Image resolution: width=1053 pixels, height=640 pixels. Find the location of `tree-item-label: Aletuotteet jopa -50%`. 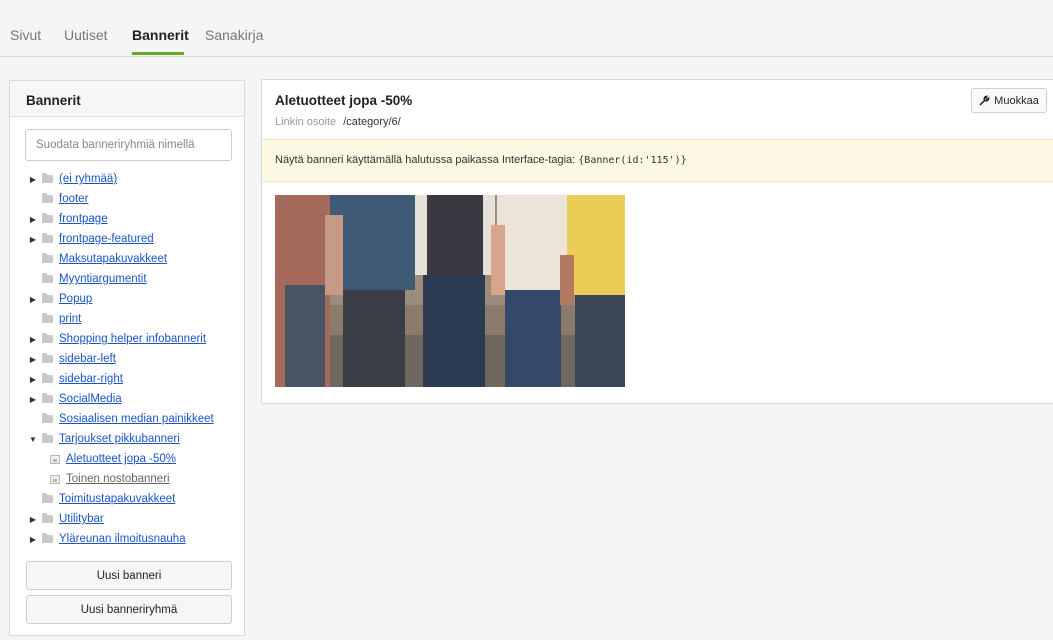

tree-item-label: Aletuotteet jopa -50% is located at coordinates (121, 459).